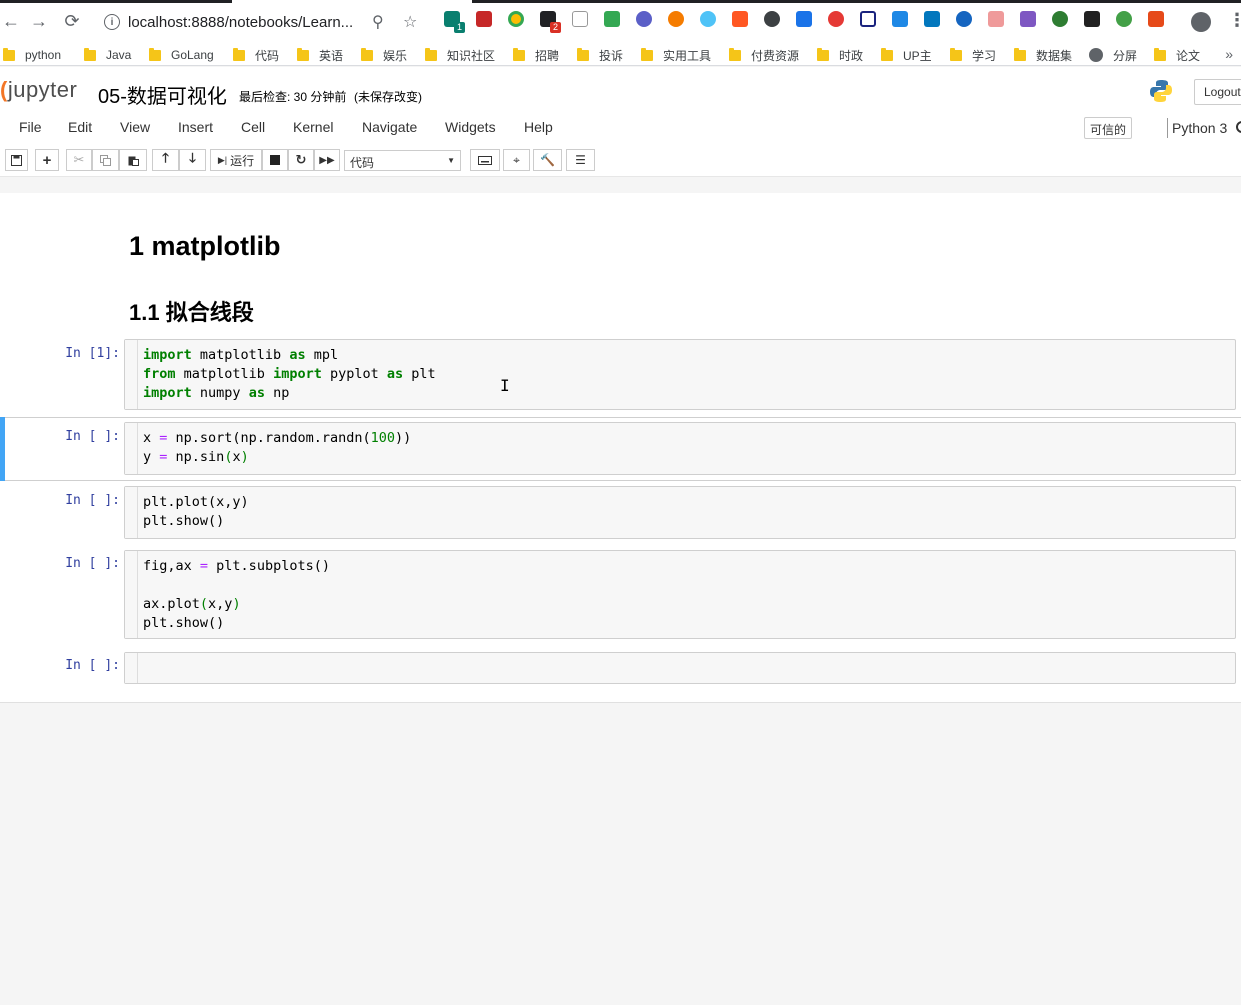 Image resolution: width=1241 pixels, height=1005 pixels. Describe the element at coordinates (1199, 128) in the screenshot. I see `kernel-name: Python 3` at that location.